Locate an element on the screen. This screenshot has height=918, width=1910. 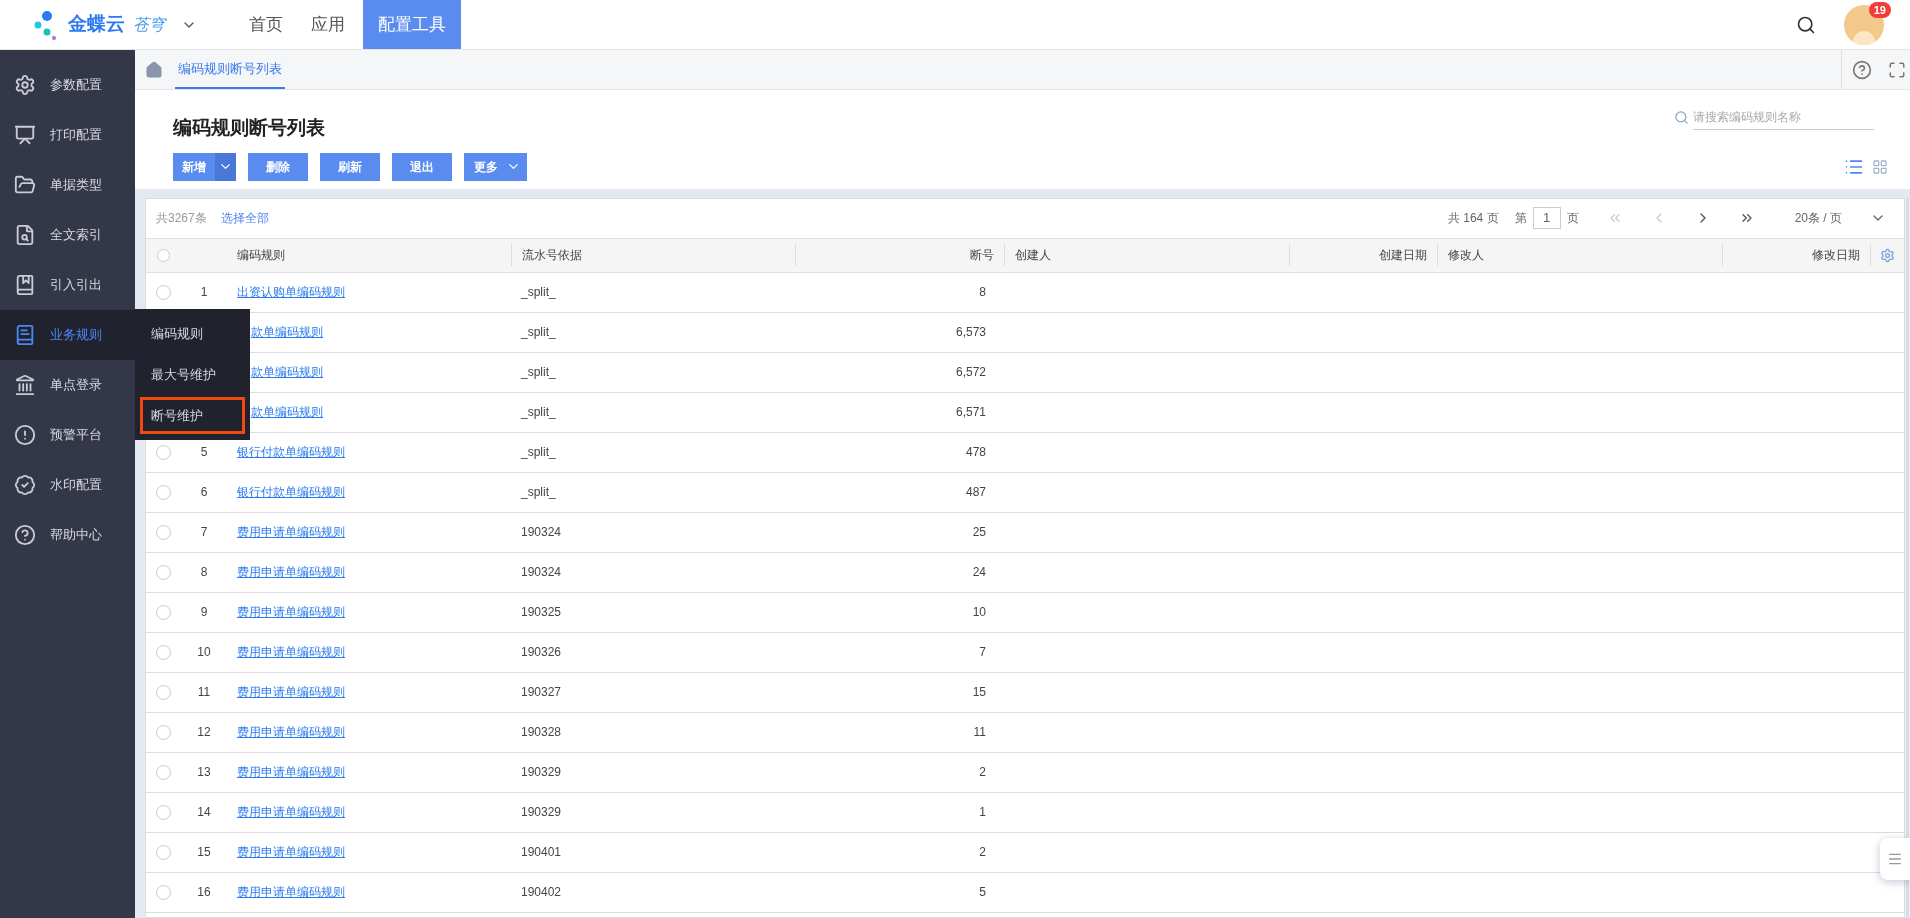
column-header: 修改日期 is located at coordinates (1796, 255).